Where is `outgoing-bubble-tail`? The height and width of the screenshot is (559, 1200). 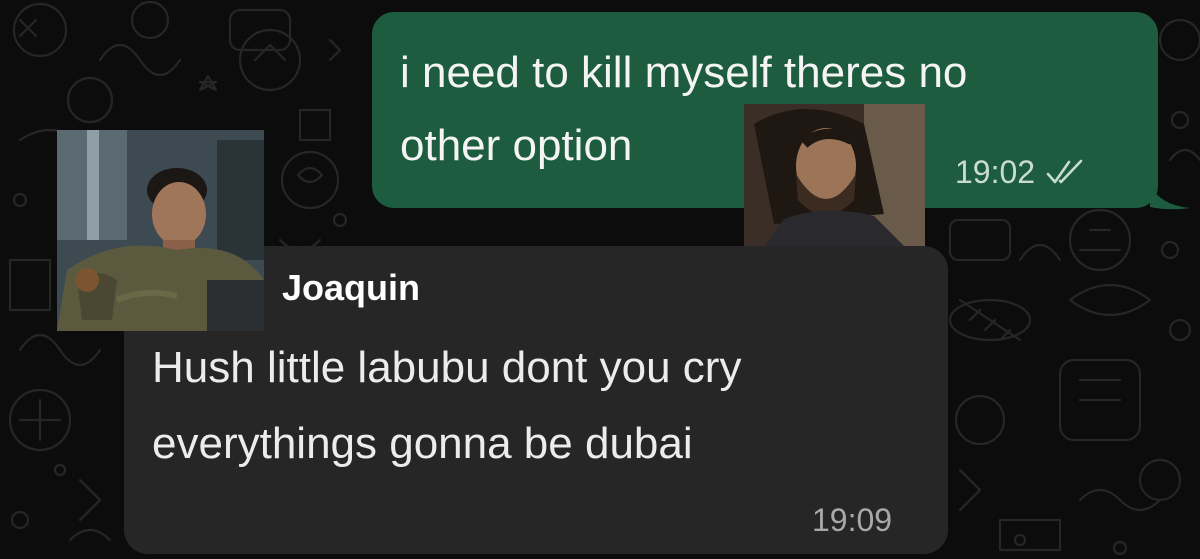
outgoing-bubble-tail is located at coordinates (1170, 197).